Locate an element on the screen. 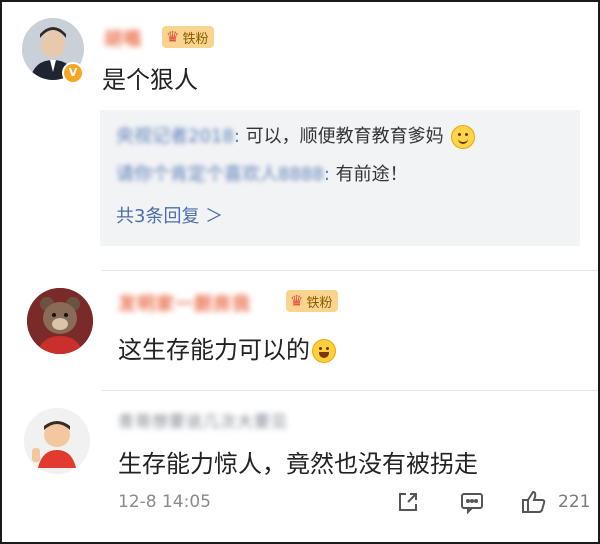  comment-username: 青哥想要说几次大要见 is located at coordinates (203, 420).